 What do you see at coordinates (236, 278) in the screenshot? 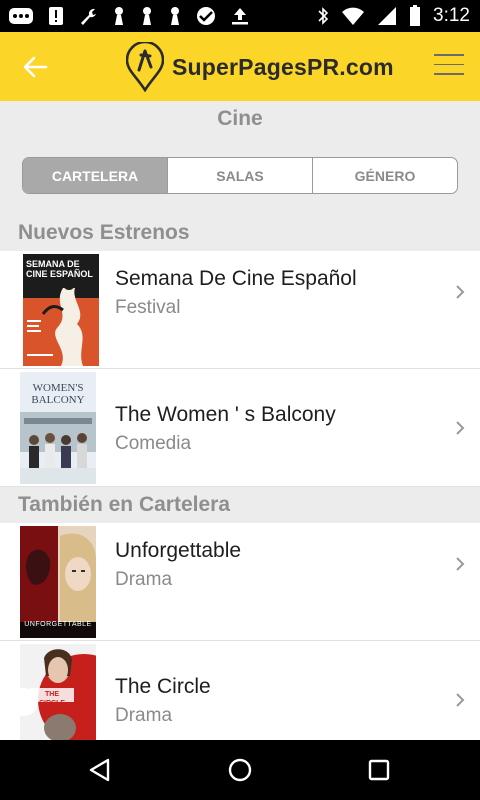
I see `movie-title: Semana De Cine Español` at bounding box center [236, 278].